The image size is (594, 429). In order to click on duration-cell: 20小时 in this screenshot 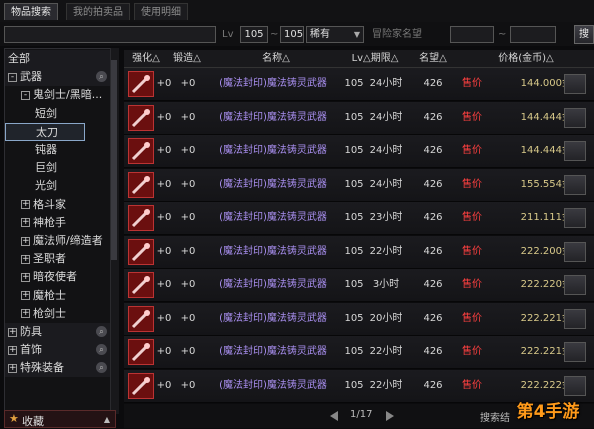, I will do `click(386, 318)`.